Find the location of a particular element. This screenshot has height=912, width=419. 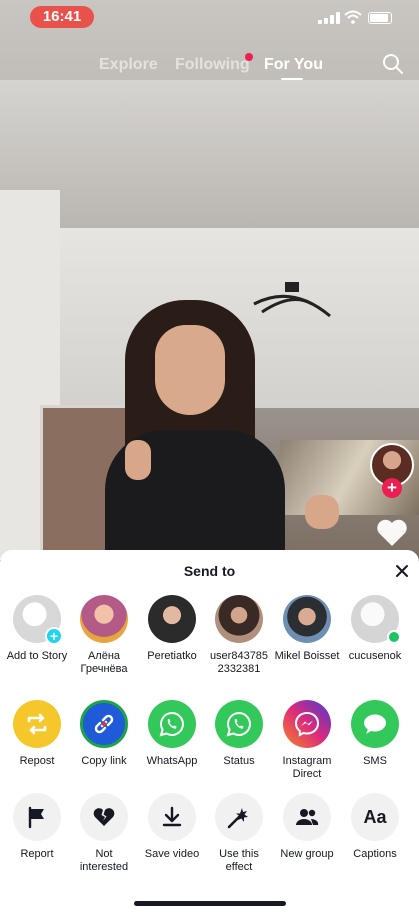

contact-user: user8437852332381 is located at coordinates (239, 635).